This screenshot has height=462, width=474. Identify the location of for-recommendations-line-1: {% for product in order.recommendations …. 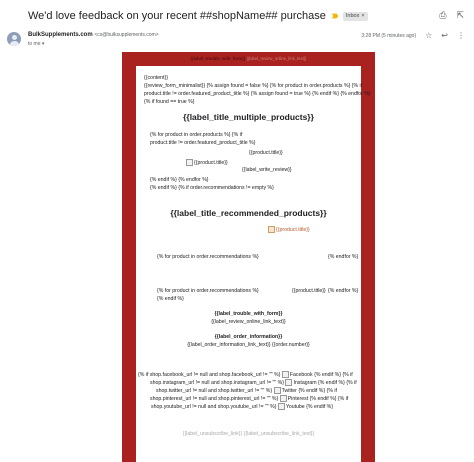
(208, 257).